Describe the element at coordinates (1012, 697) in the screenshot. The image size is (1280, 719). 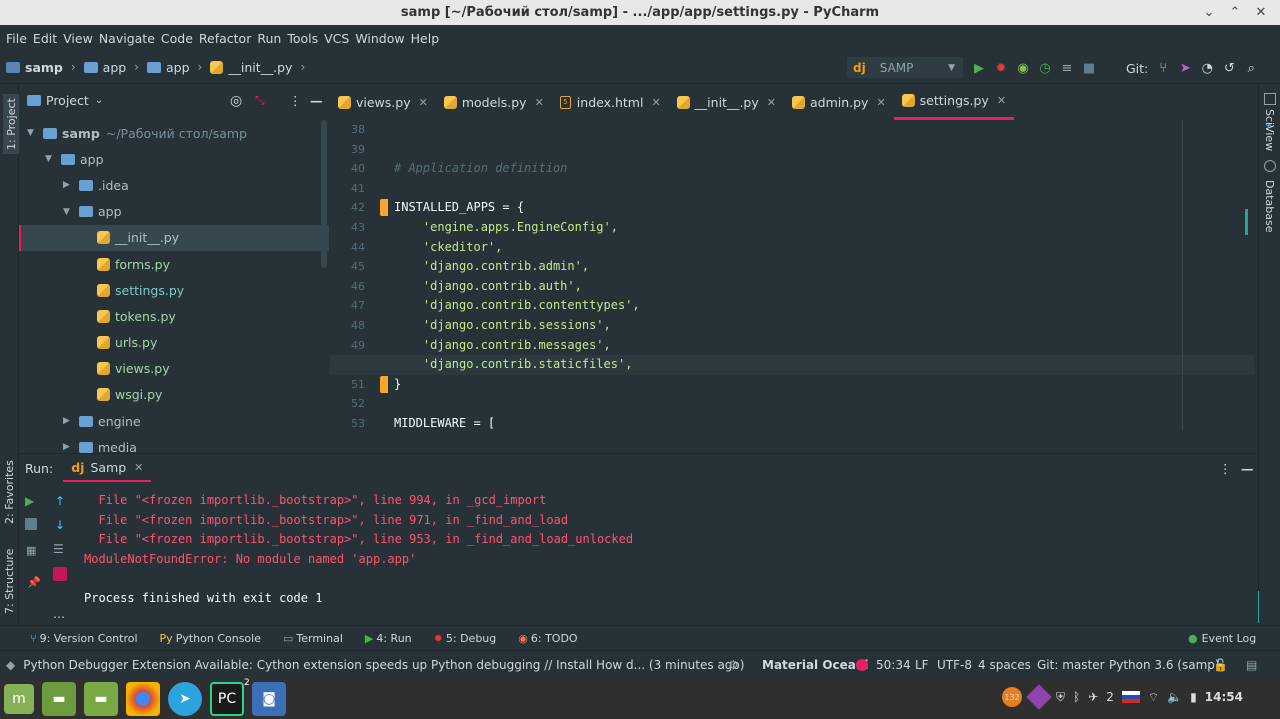
I see `updates-icon: 132` at that location.